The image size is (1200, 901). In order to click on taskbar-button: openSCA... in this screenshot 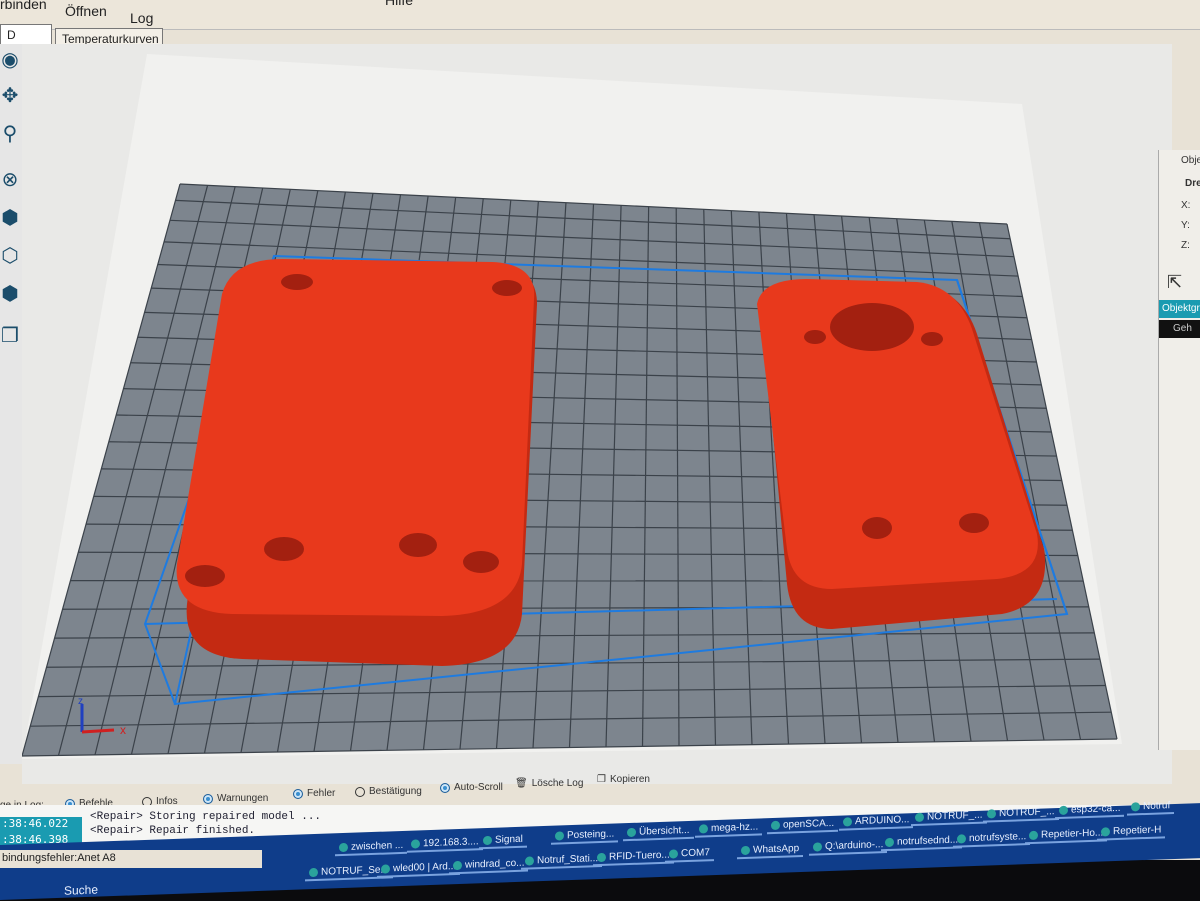, I will do `click(802, 825)`.